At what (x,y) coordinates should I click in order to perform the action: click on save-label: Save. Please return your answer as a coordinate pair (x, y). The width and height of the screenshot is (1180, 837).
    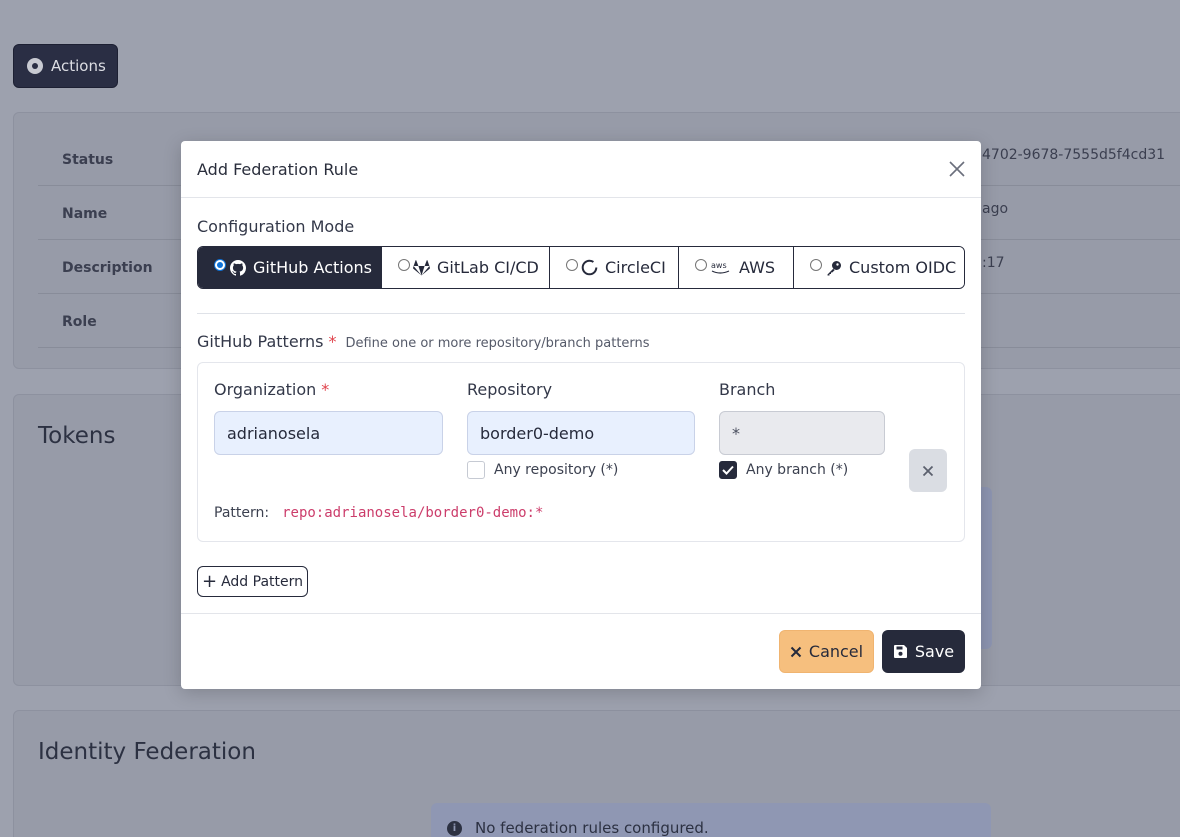
    Looking at the image, I should click on (934, 651).